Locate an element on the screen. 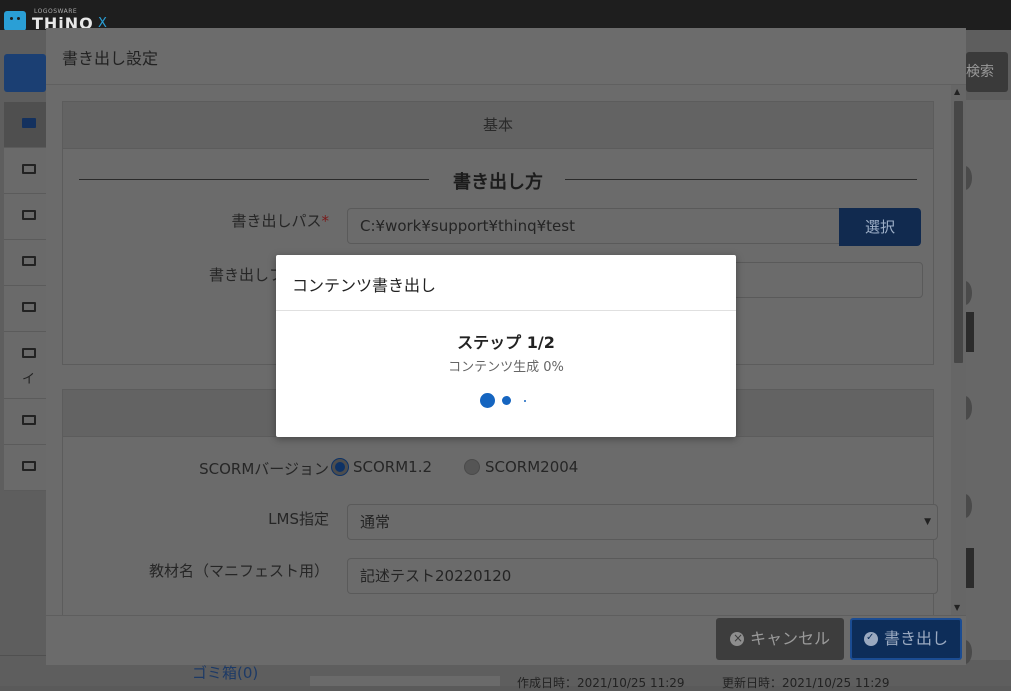 The width and height of the screenshot is (1011, 691). lms-select: 通常 ▼ is located at coordinates (642, 522).